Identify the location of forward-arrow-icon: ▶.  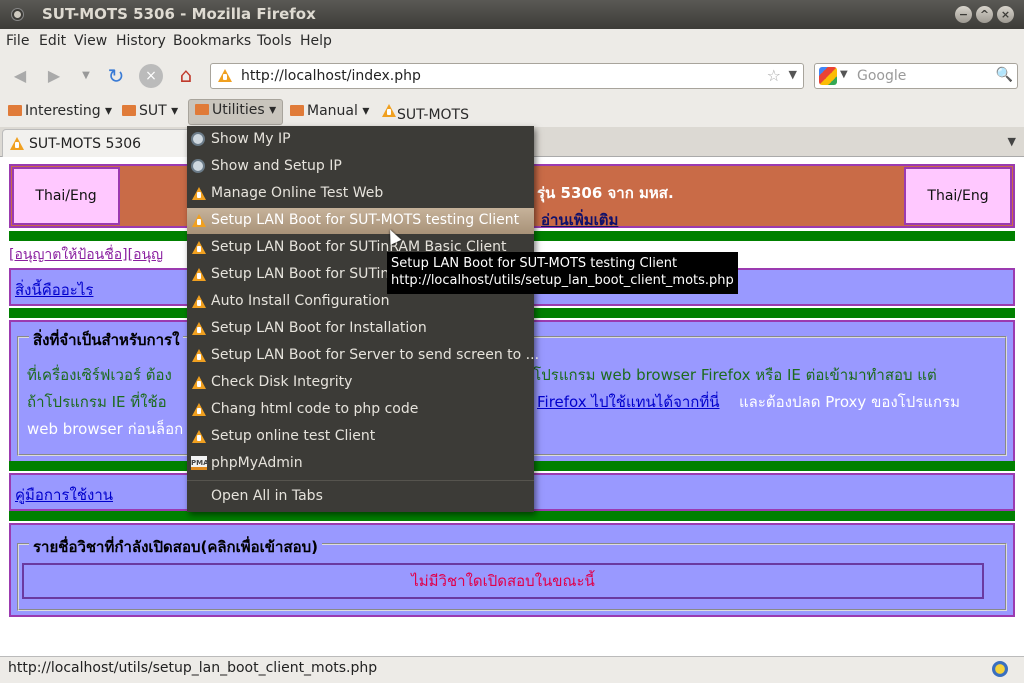
(54, 76).